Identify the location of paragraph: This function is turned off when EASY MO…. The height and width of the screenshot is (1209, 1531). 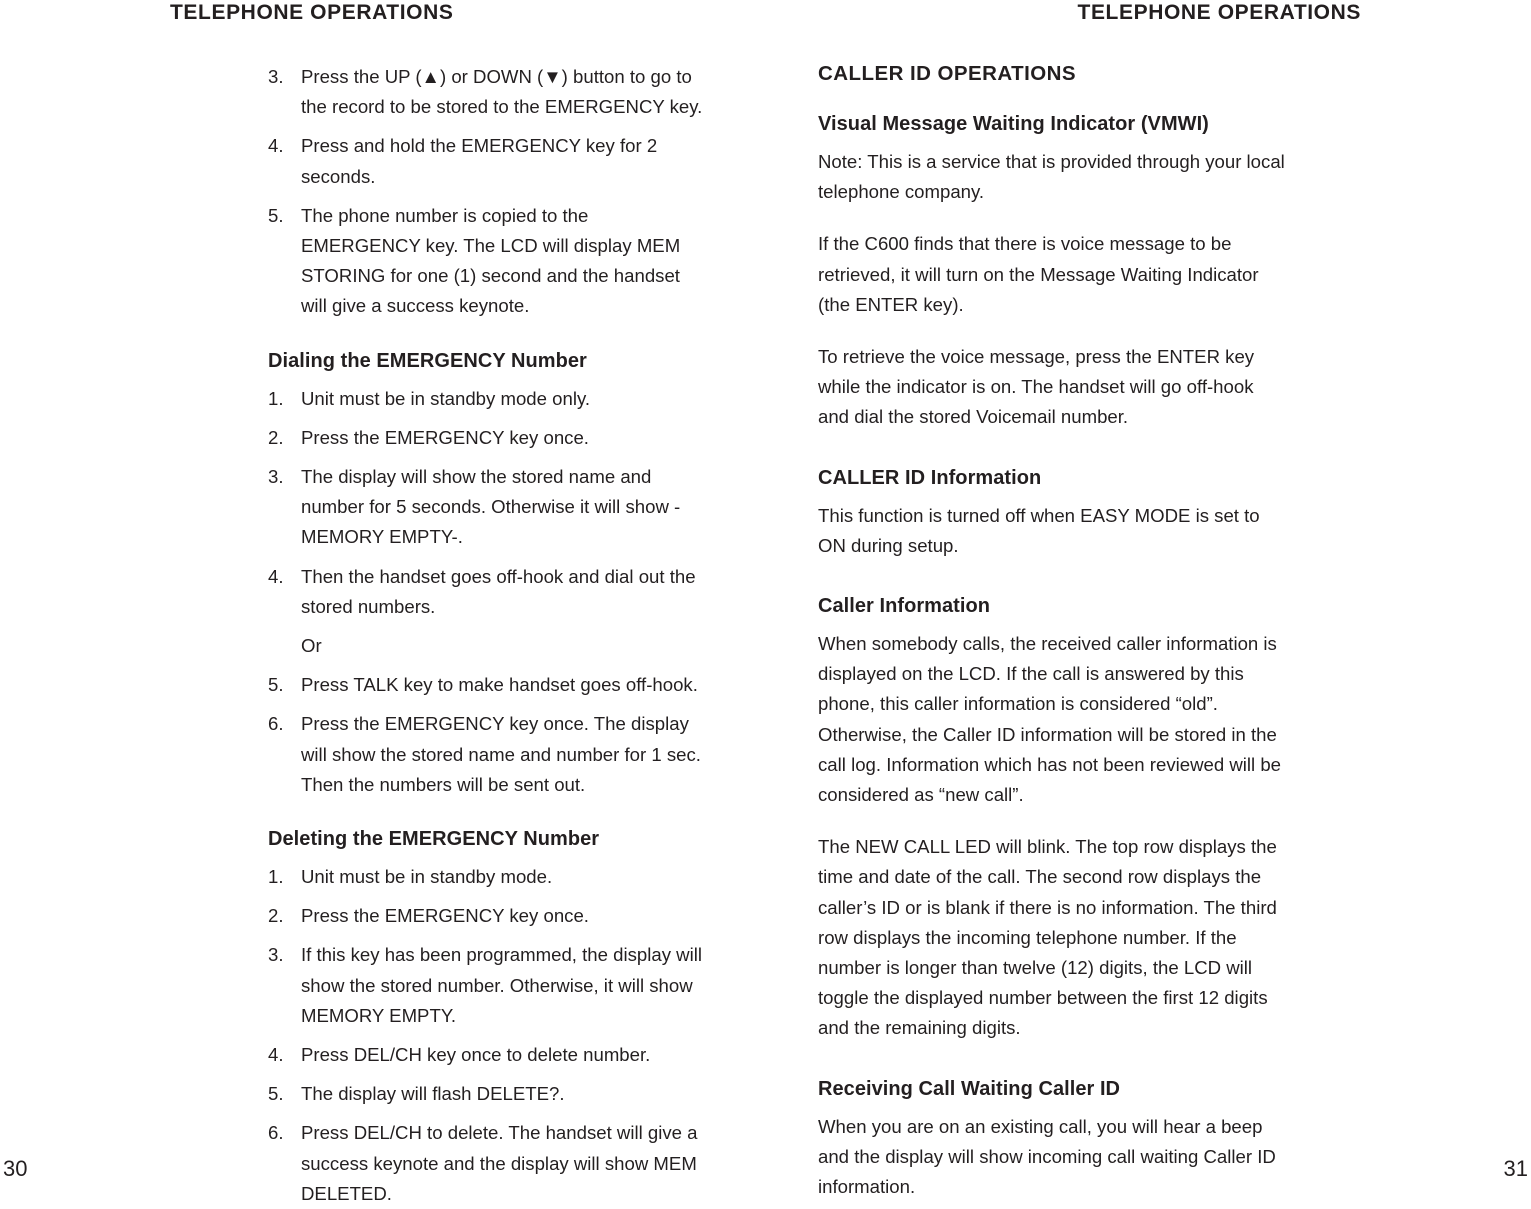
(1039, 530).